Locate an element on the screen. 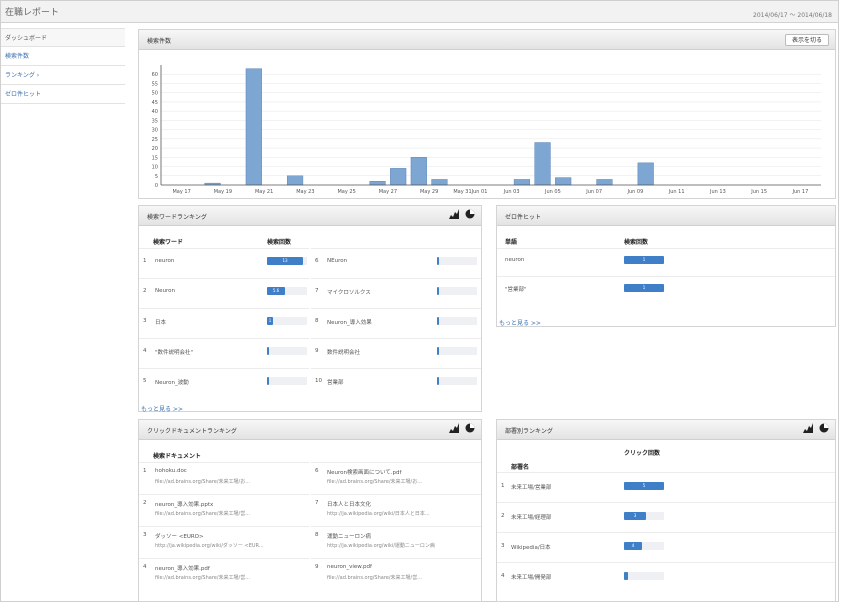 The image size is (842, 604). keyword-text: マイクロソルクス is located at coordinates (349, 292).